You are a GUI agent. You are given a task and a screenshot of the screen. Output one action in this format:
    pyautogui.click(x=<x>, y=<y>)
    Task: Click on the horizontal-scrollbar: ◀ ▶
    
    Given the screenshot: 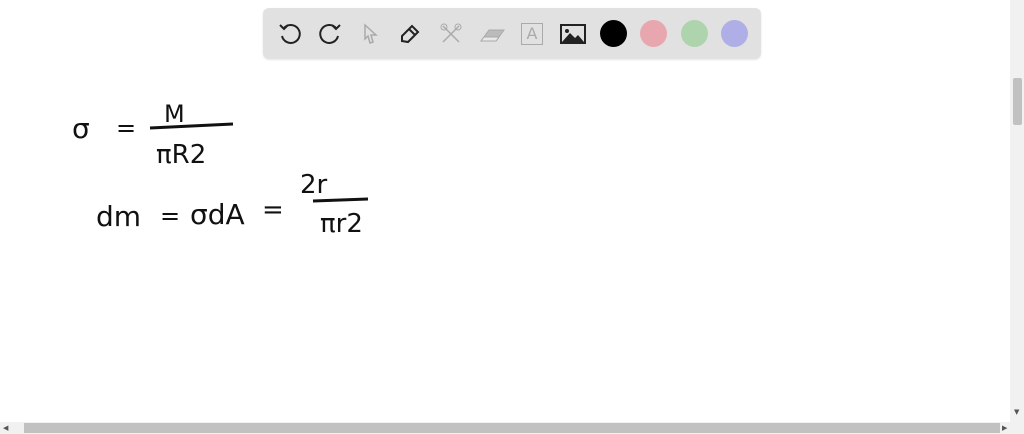 What is the action you would take?
    pyautogui.click(x=512, y=428)
    